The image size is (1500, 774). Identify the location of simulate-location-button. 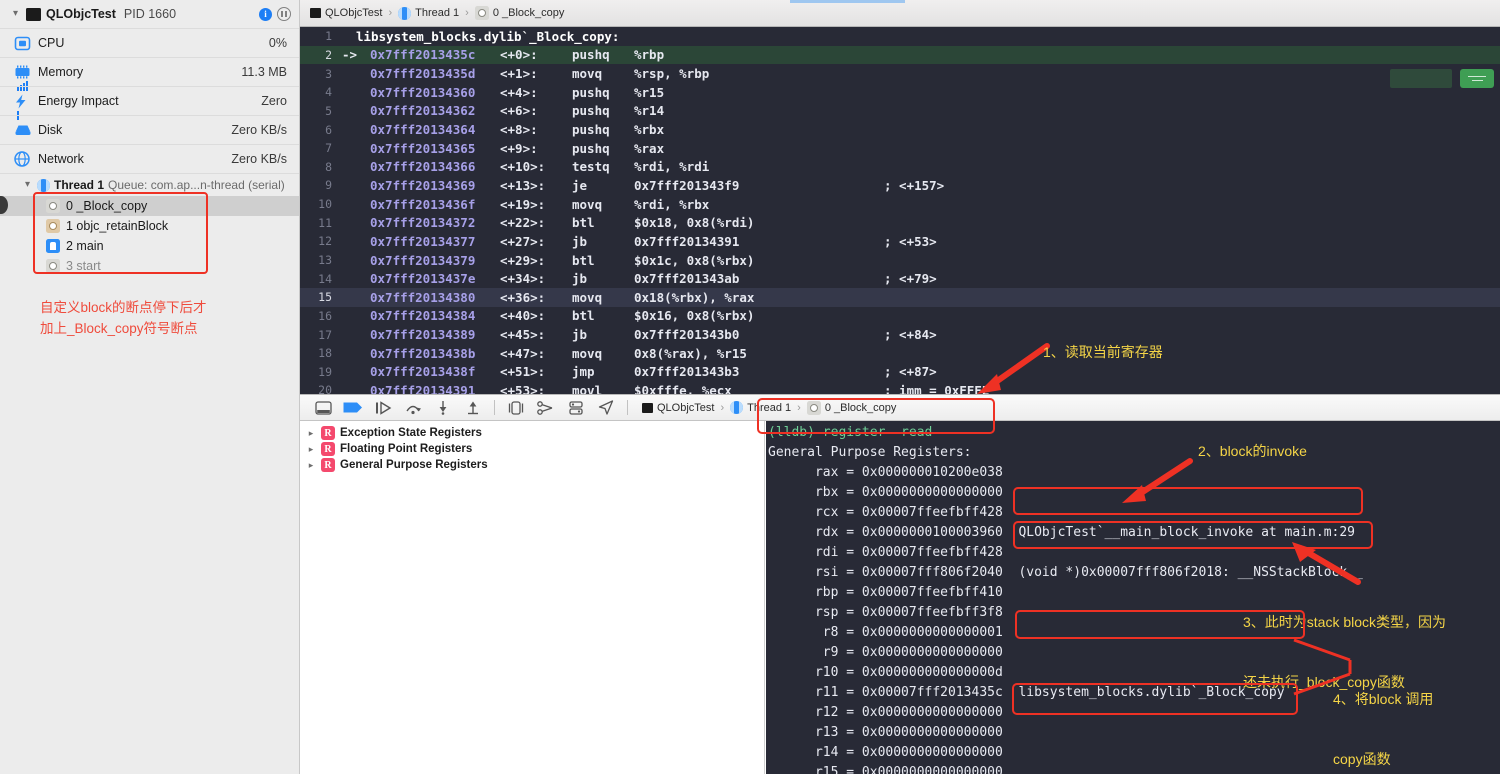
(606, 408).